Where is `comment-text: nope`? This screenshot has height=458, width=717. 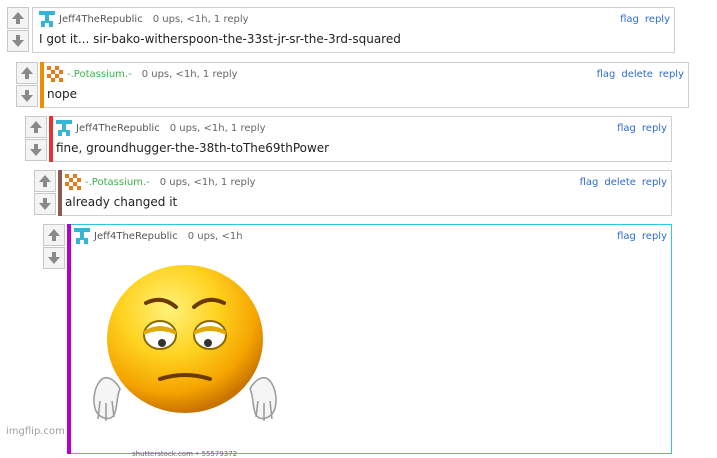
comment-text: nope is located at coordinates (62, 94).